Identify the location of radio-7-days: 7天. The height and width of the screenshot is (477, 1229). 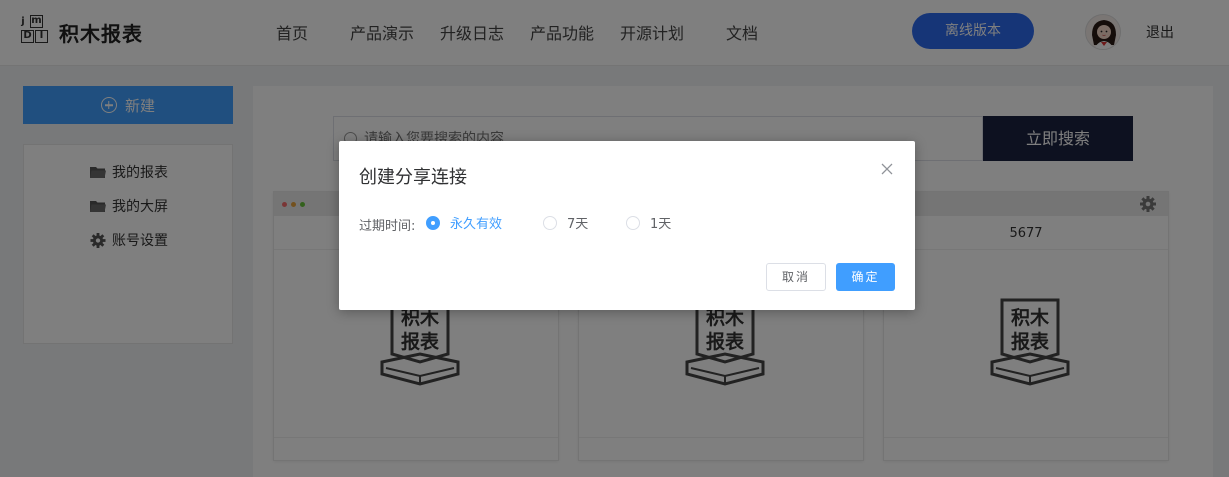
(565, 222).